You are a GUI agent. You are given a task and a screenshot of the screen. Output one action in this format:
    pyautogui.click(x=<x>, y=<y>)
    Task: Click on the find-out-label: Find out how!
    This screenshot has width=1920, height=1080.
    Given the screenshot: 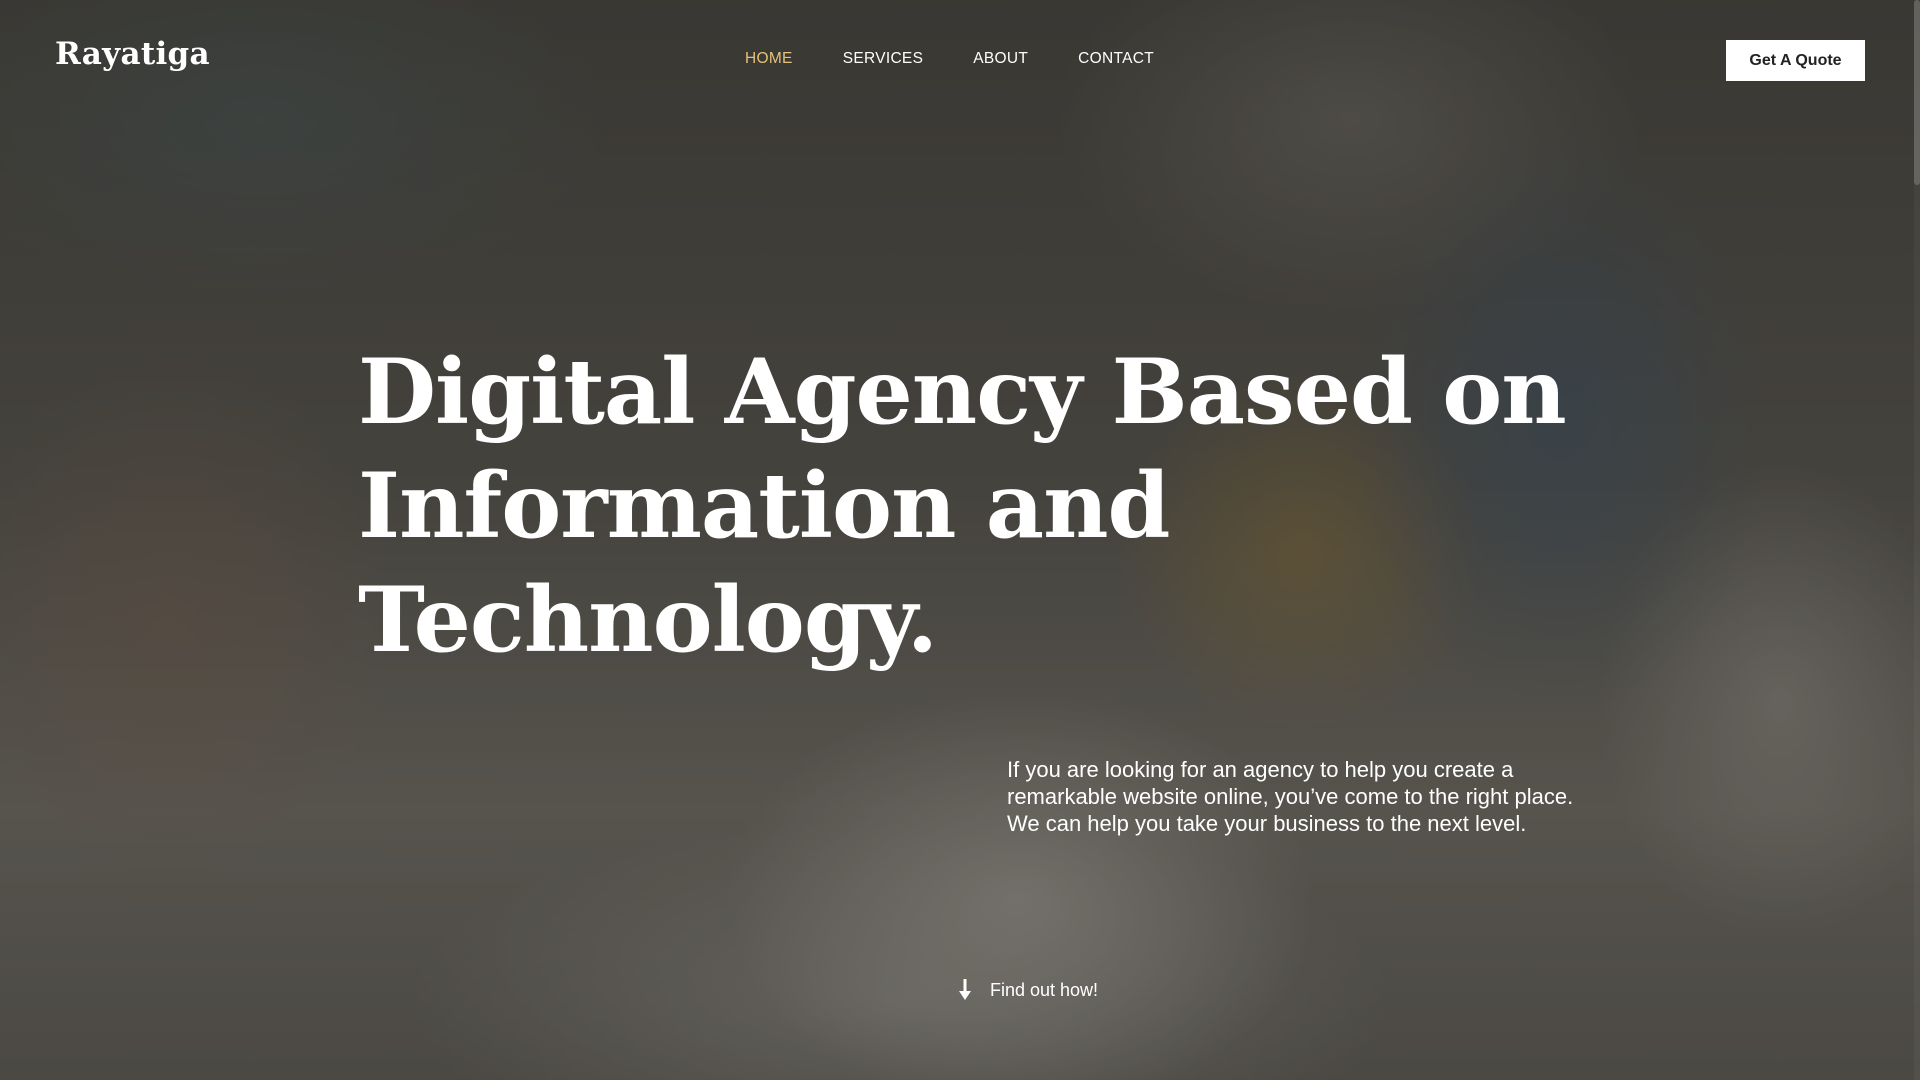 What is the action you would take?
    pyautogui.click(x=1044, y=989)
    